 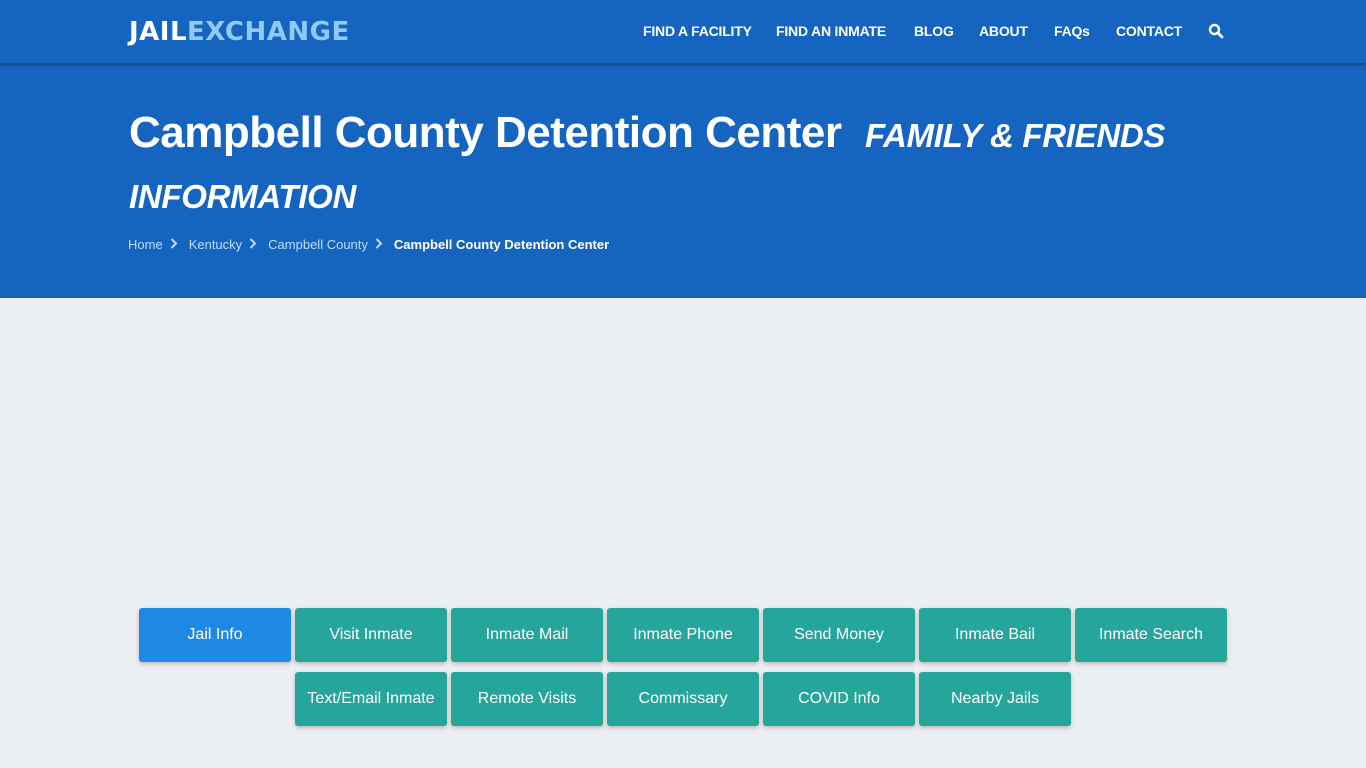 What do you see at coordinates (995, 635) in the screenshot?
I see `inmate-bail-button: Inmate Bail` at bounding box center [995, 635].